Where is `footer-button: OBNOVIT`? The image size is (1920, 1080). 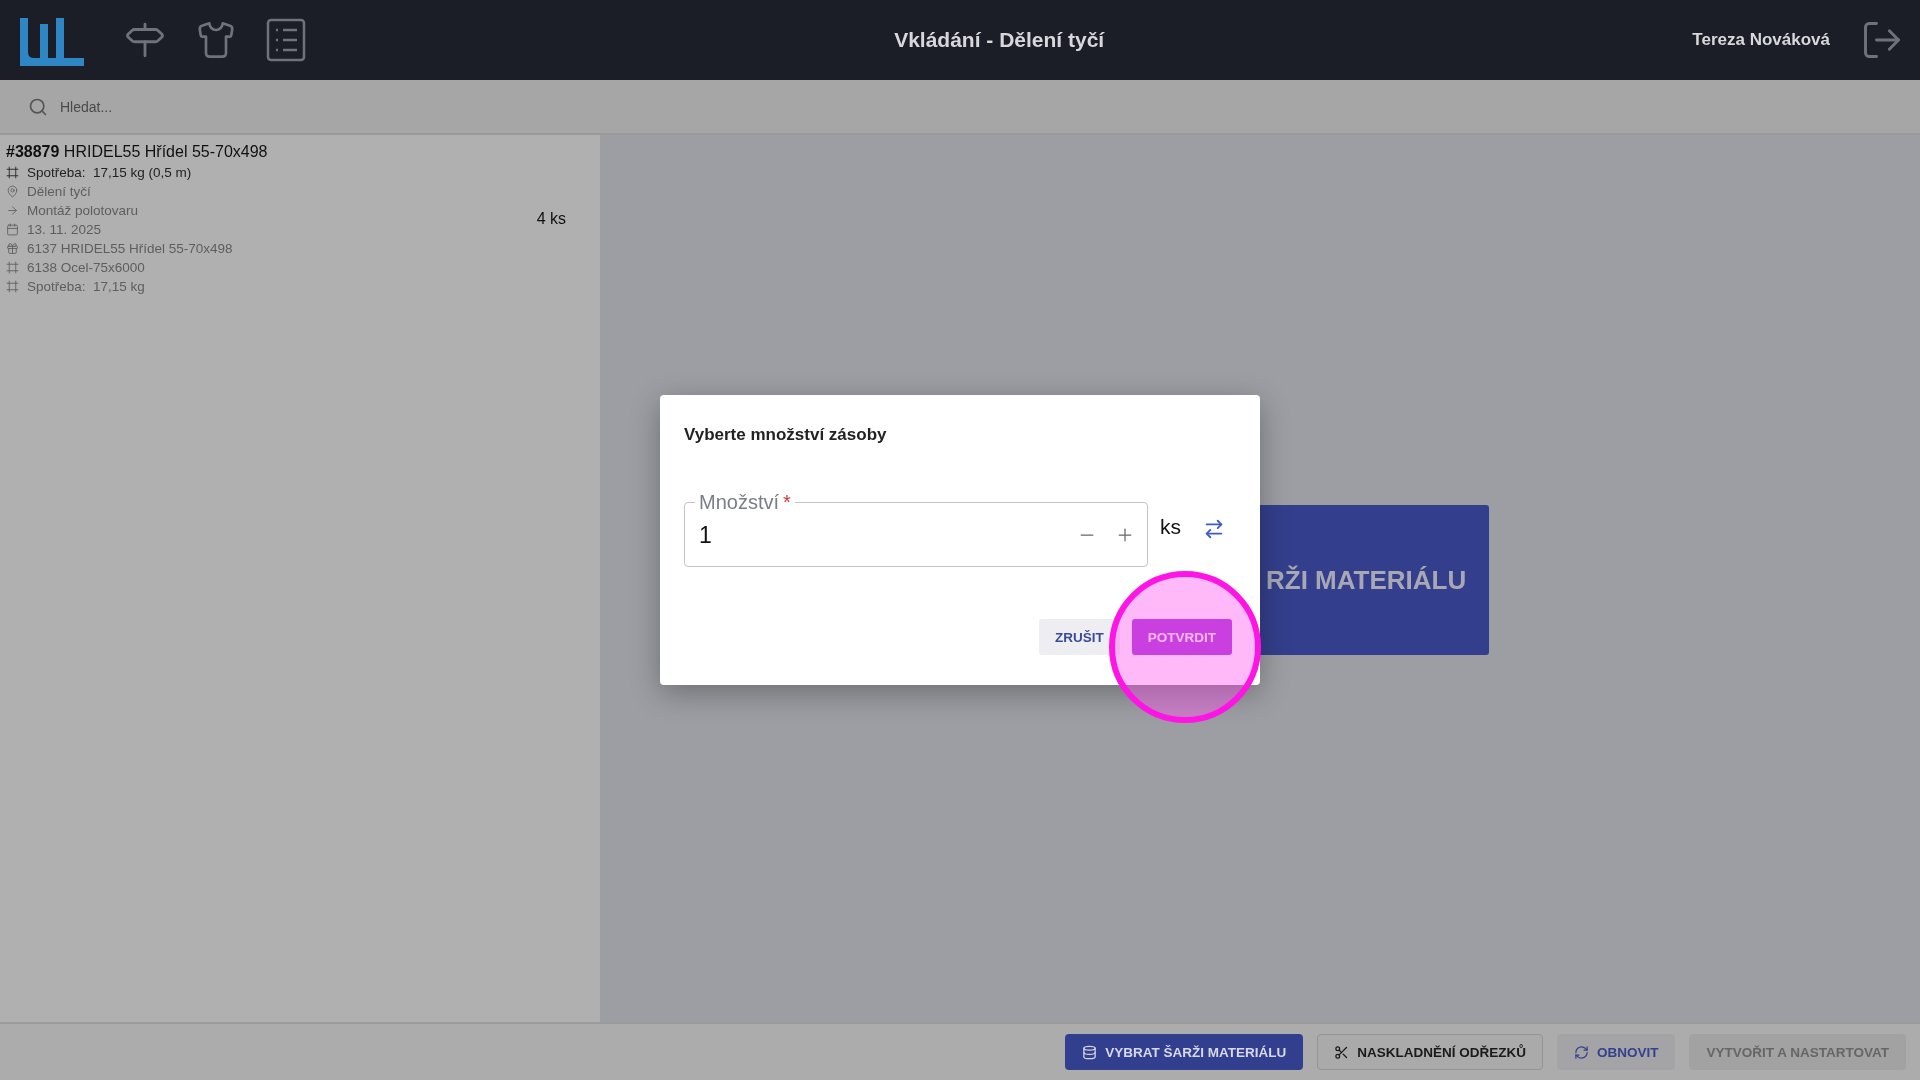
footer-button: OBNOVIT is located at coordinates (1616, 1052).